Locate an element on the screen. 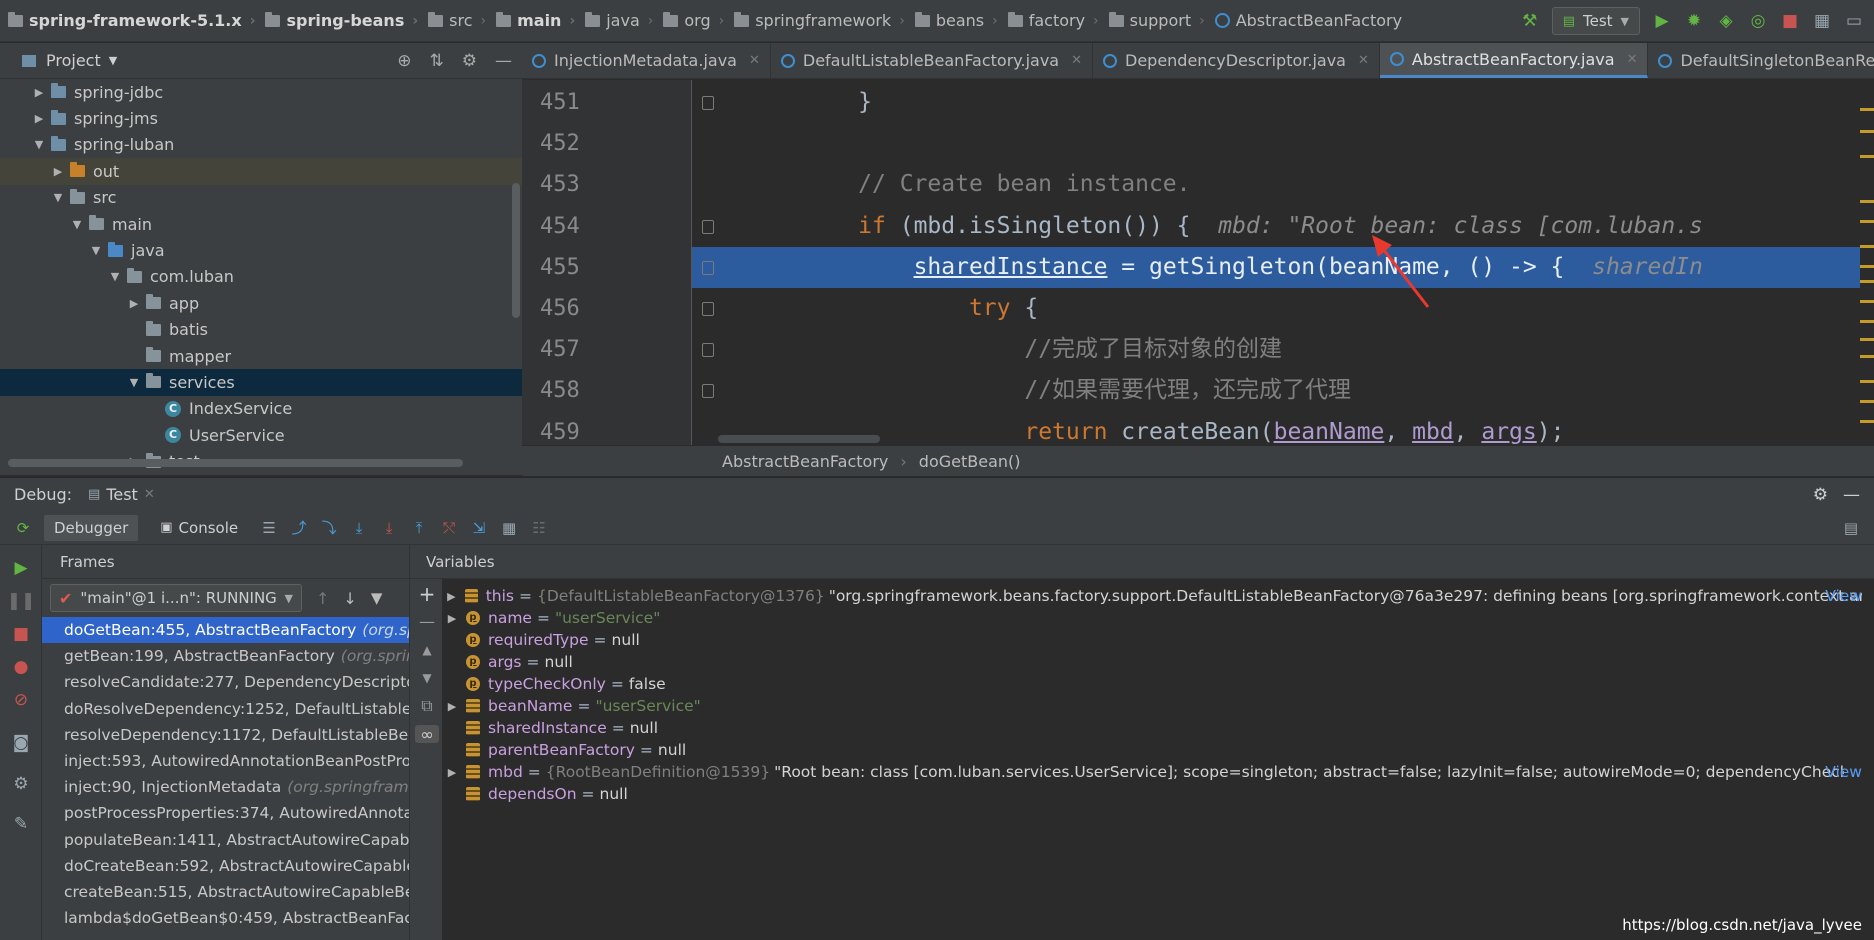  tree-item-services: ▼ services is located at coordinates (261, 382).